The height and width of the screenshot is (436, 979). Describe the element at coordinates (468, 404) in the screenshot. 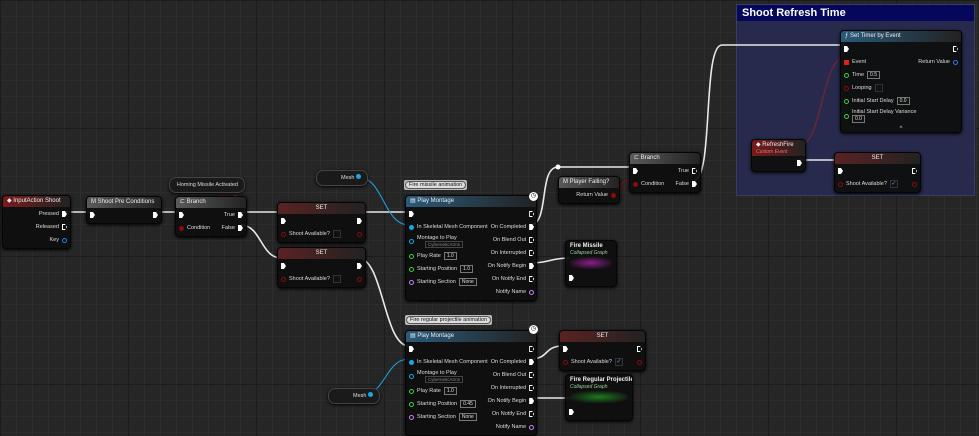

I see `value-field: 0.45` at that location.